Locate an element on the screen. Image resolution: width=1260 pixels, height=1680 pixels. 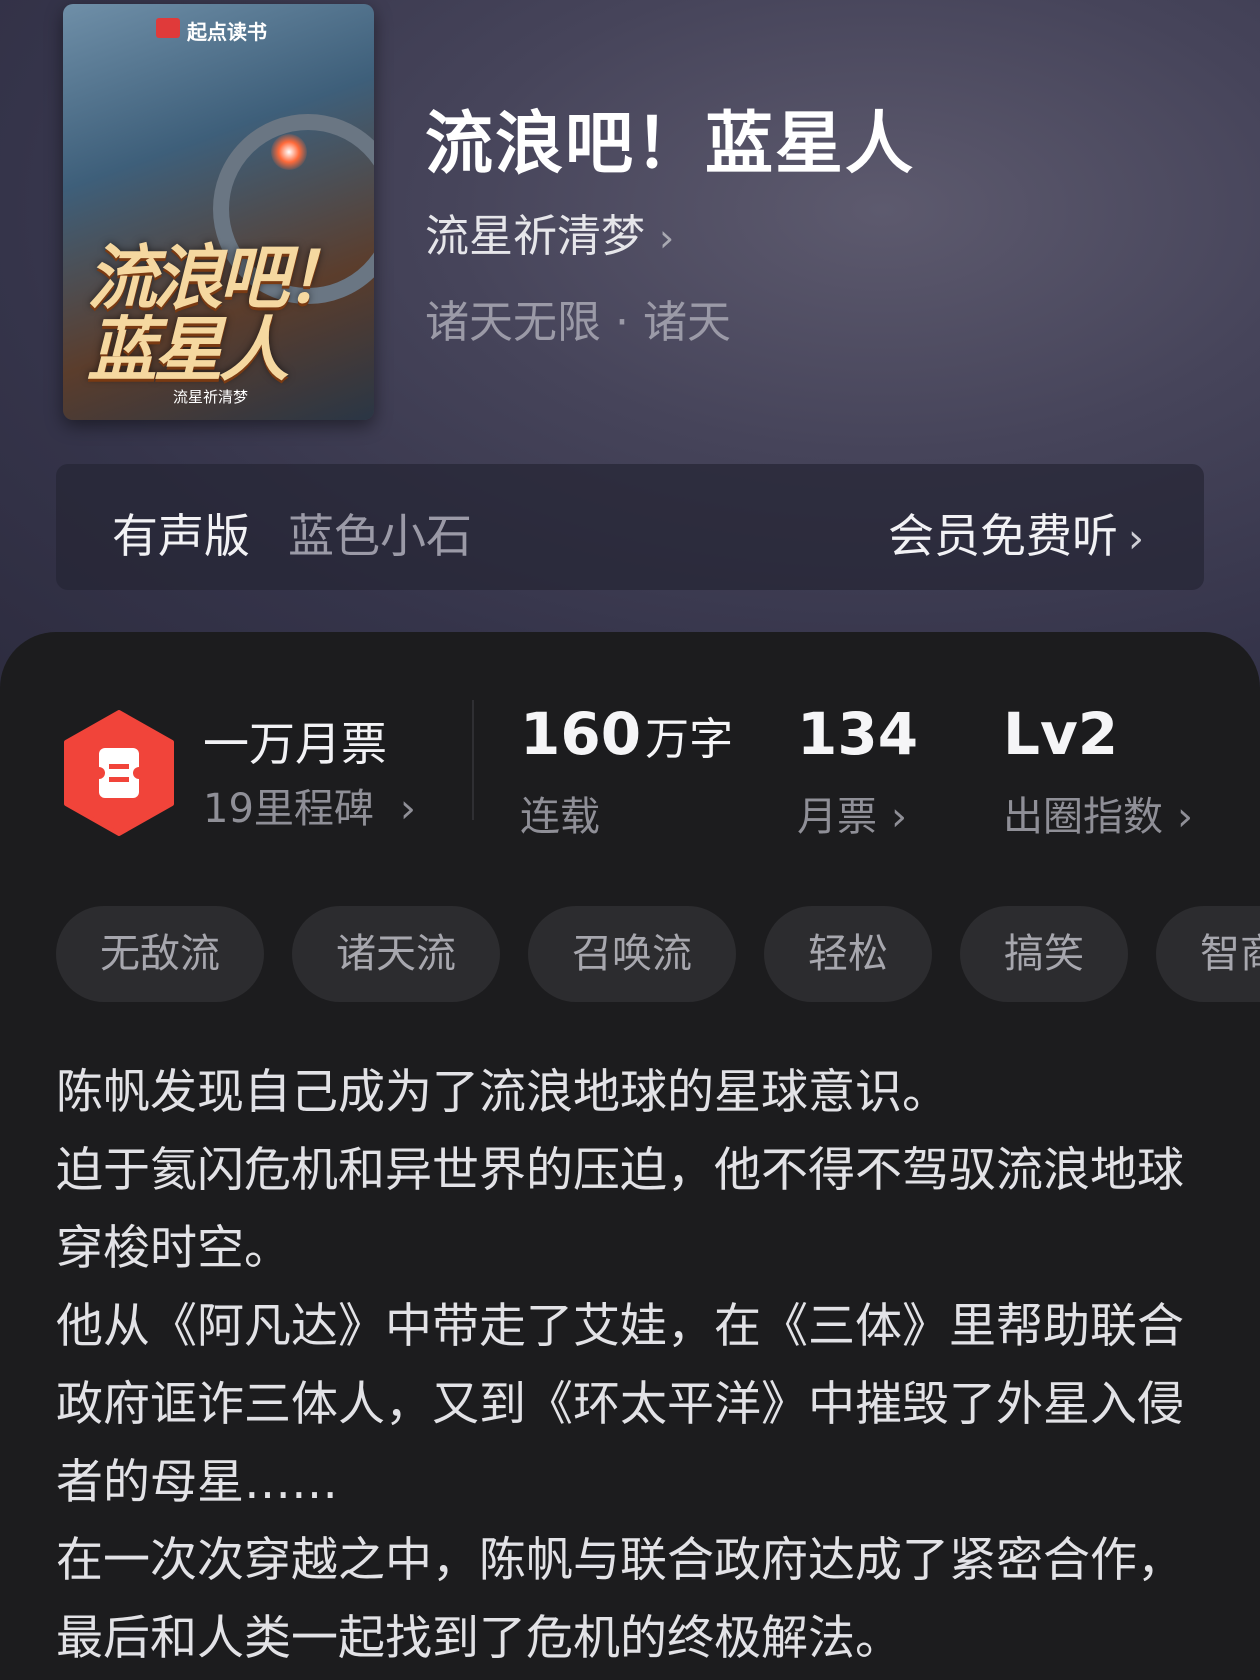
cover-title: 流浪吧！蓝星人 is located at coordinates (221, 313).